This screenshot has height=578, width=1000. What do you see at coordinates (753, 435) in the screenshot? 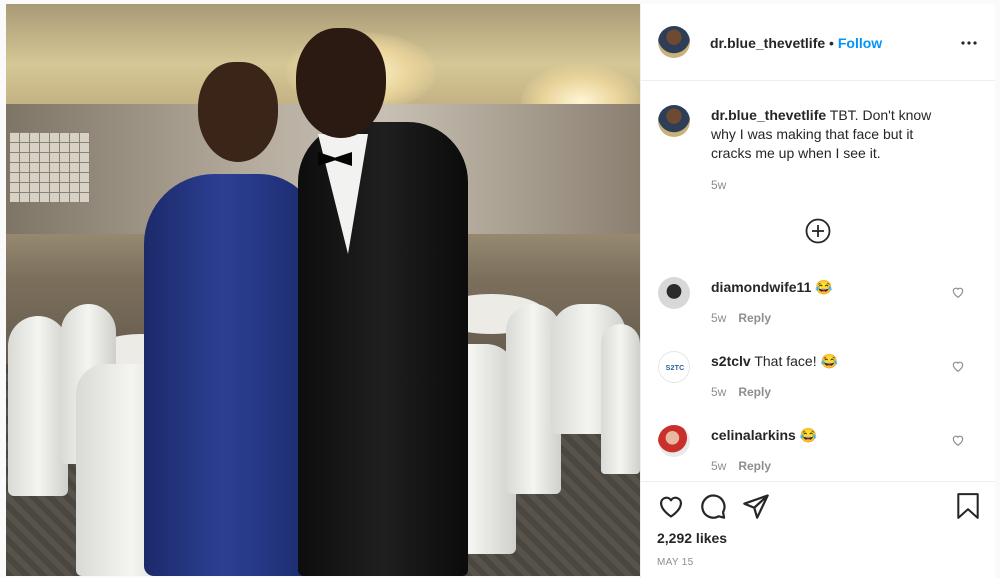
I see `comment-username: celinalarkins` at bounding box center [753, 435].